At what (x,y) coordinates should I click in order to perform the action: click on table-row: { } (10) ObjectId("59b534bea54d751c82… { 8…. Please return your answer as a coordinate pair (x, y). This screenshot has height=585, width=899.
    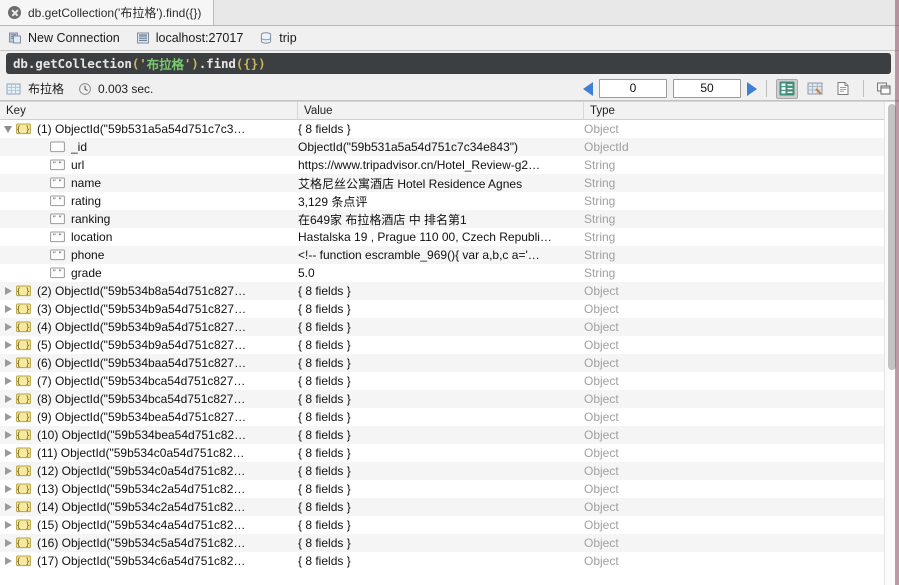
    Looking at the image, I should click on (449, 435).